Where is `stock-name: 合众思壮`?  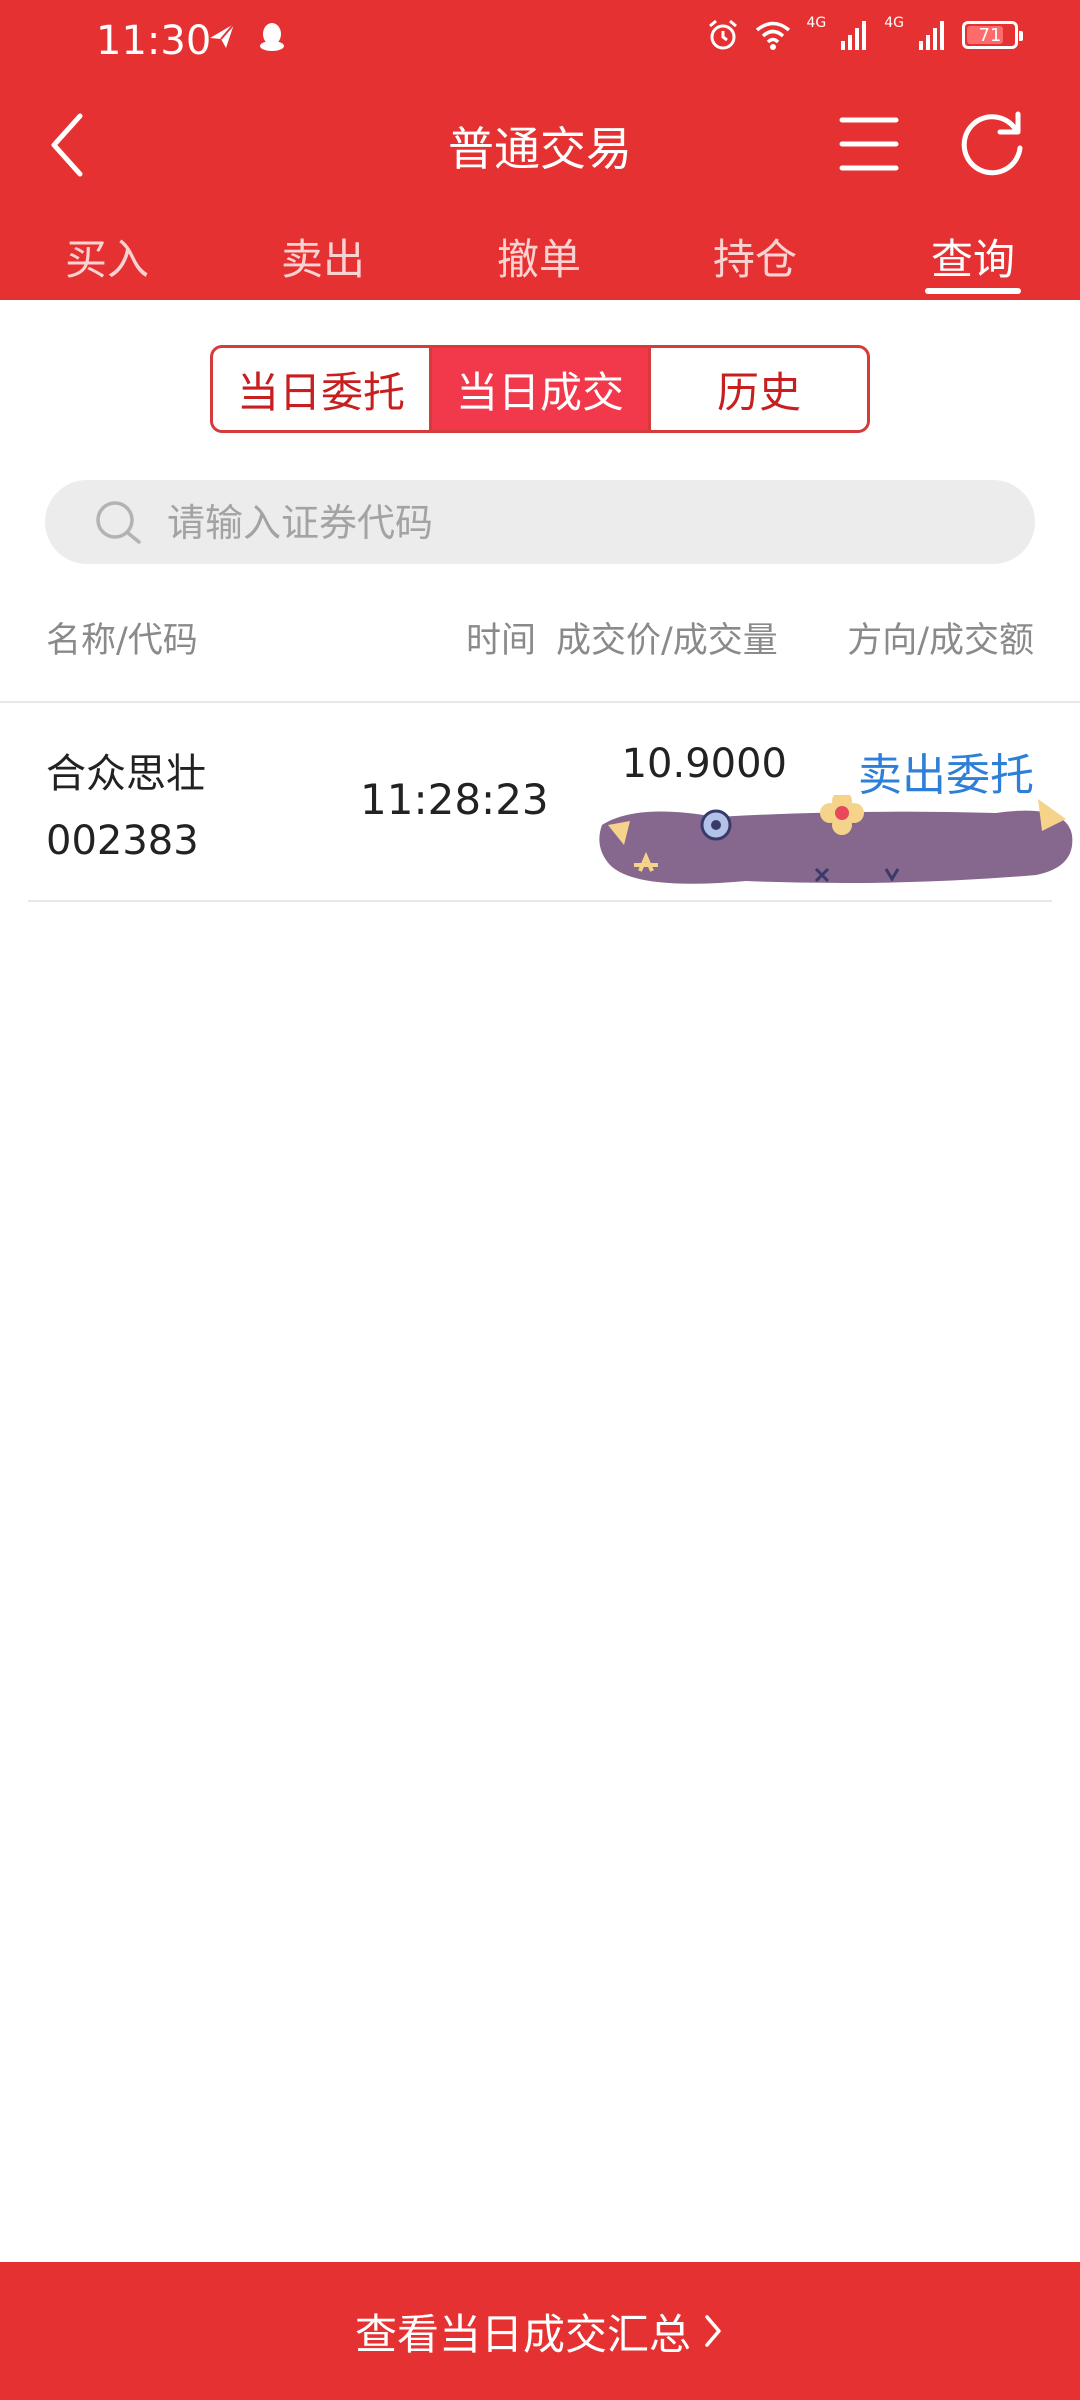
stock-name: 合众思壮 is located at coordinates (126, 774).